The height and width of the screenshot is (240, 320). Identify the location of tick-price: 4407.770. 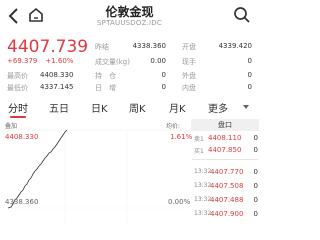
(227, 172).